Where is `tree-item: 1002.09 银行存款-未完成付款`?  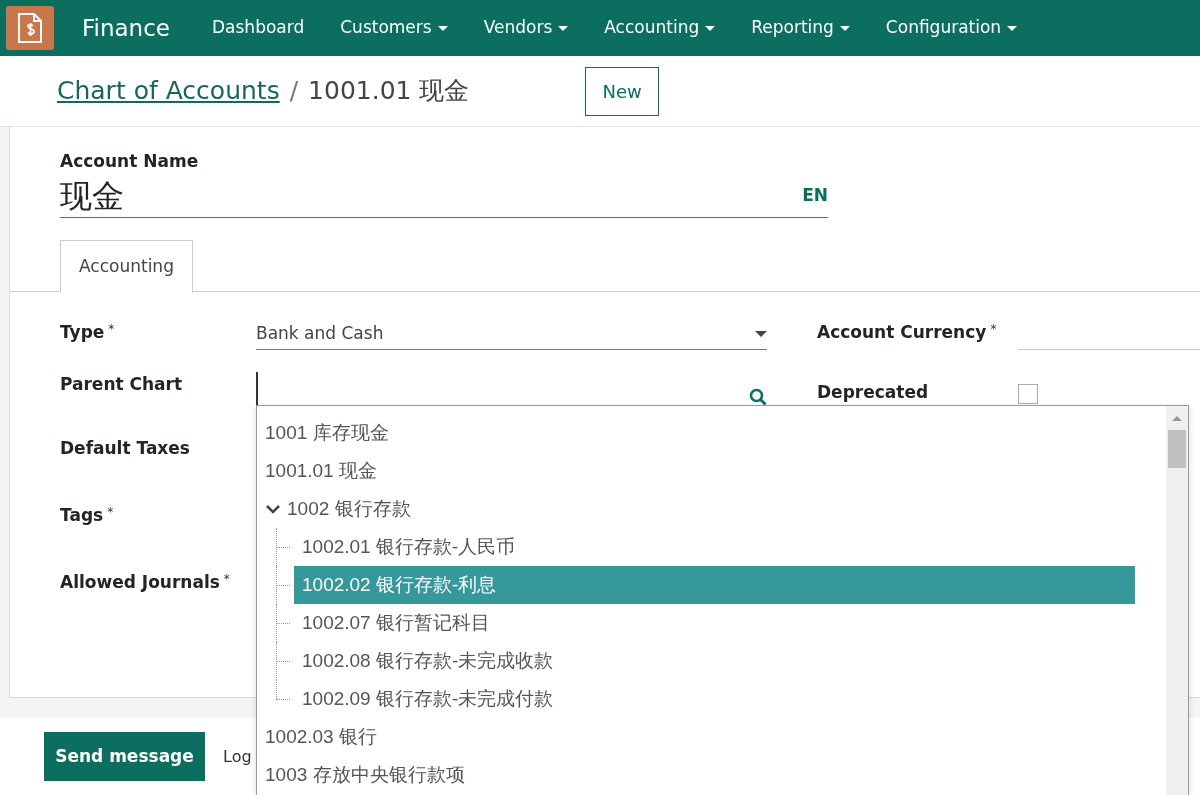
tree-item: 1002.09 银行存款-未完成付款 is located at coordinates (714, 699).